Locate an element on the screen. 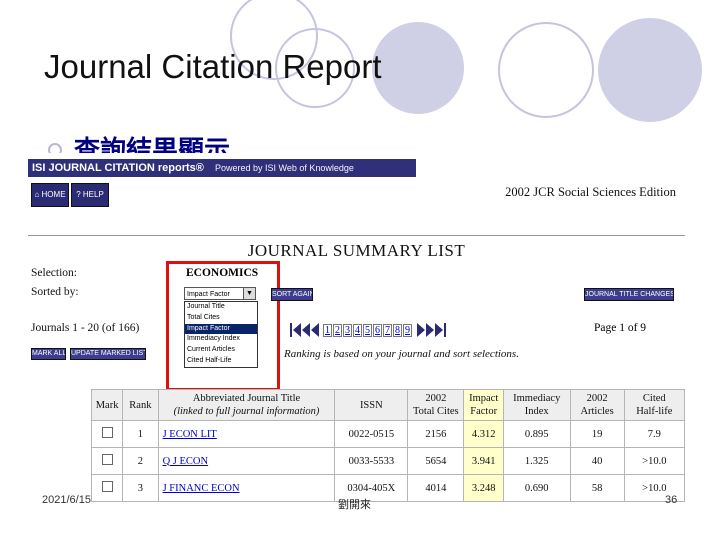 This screenshot has width=720, height=540. title-cell: J FINANC ECON is located at coordinates (246, 488).